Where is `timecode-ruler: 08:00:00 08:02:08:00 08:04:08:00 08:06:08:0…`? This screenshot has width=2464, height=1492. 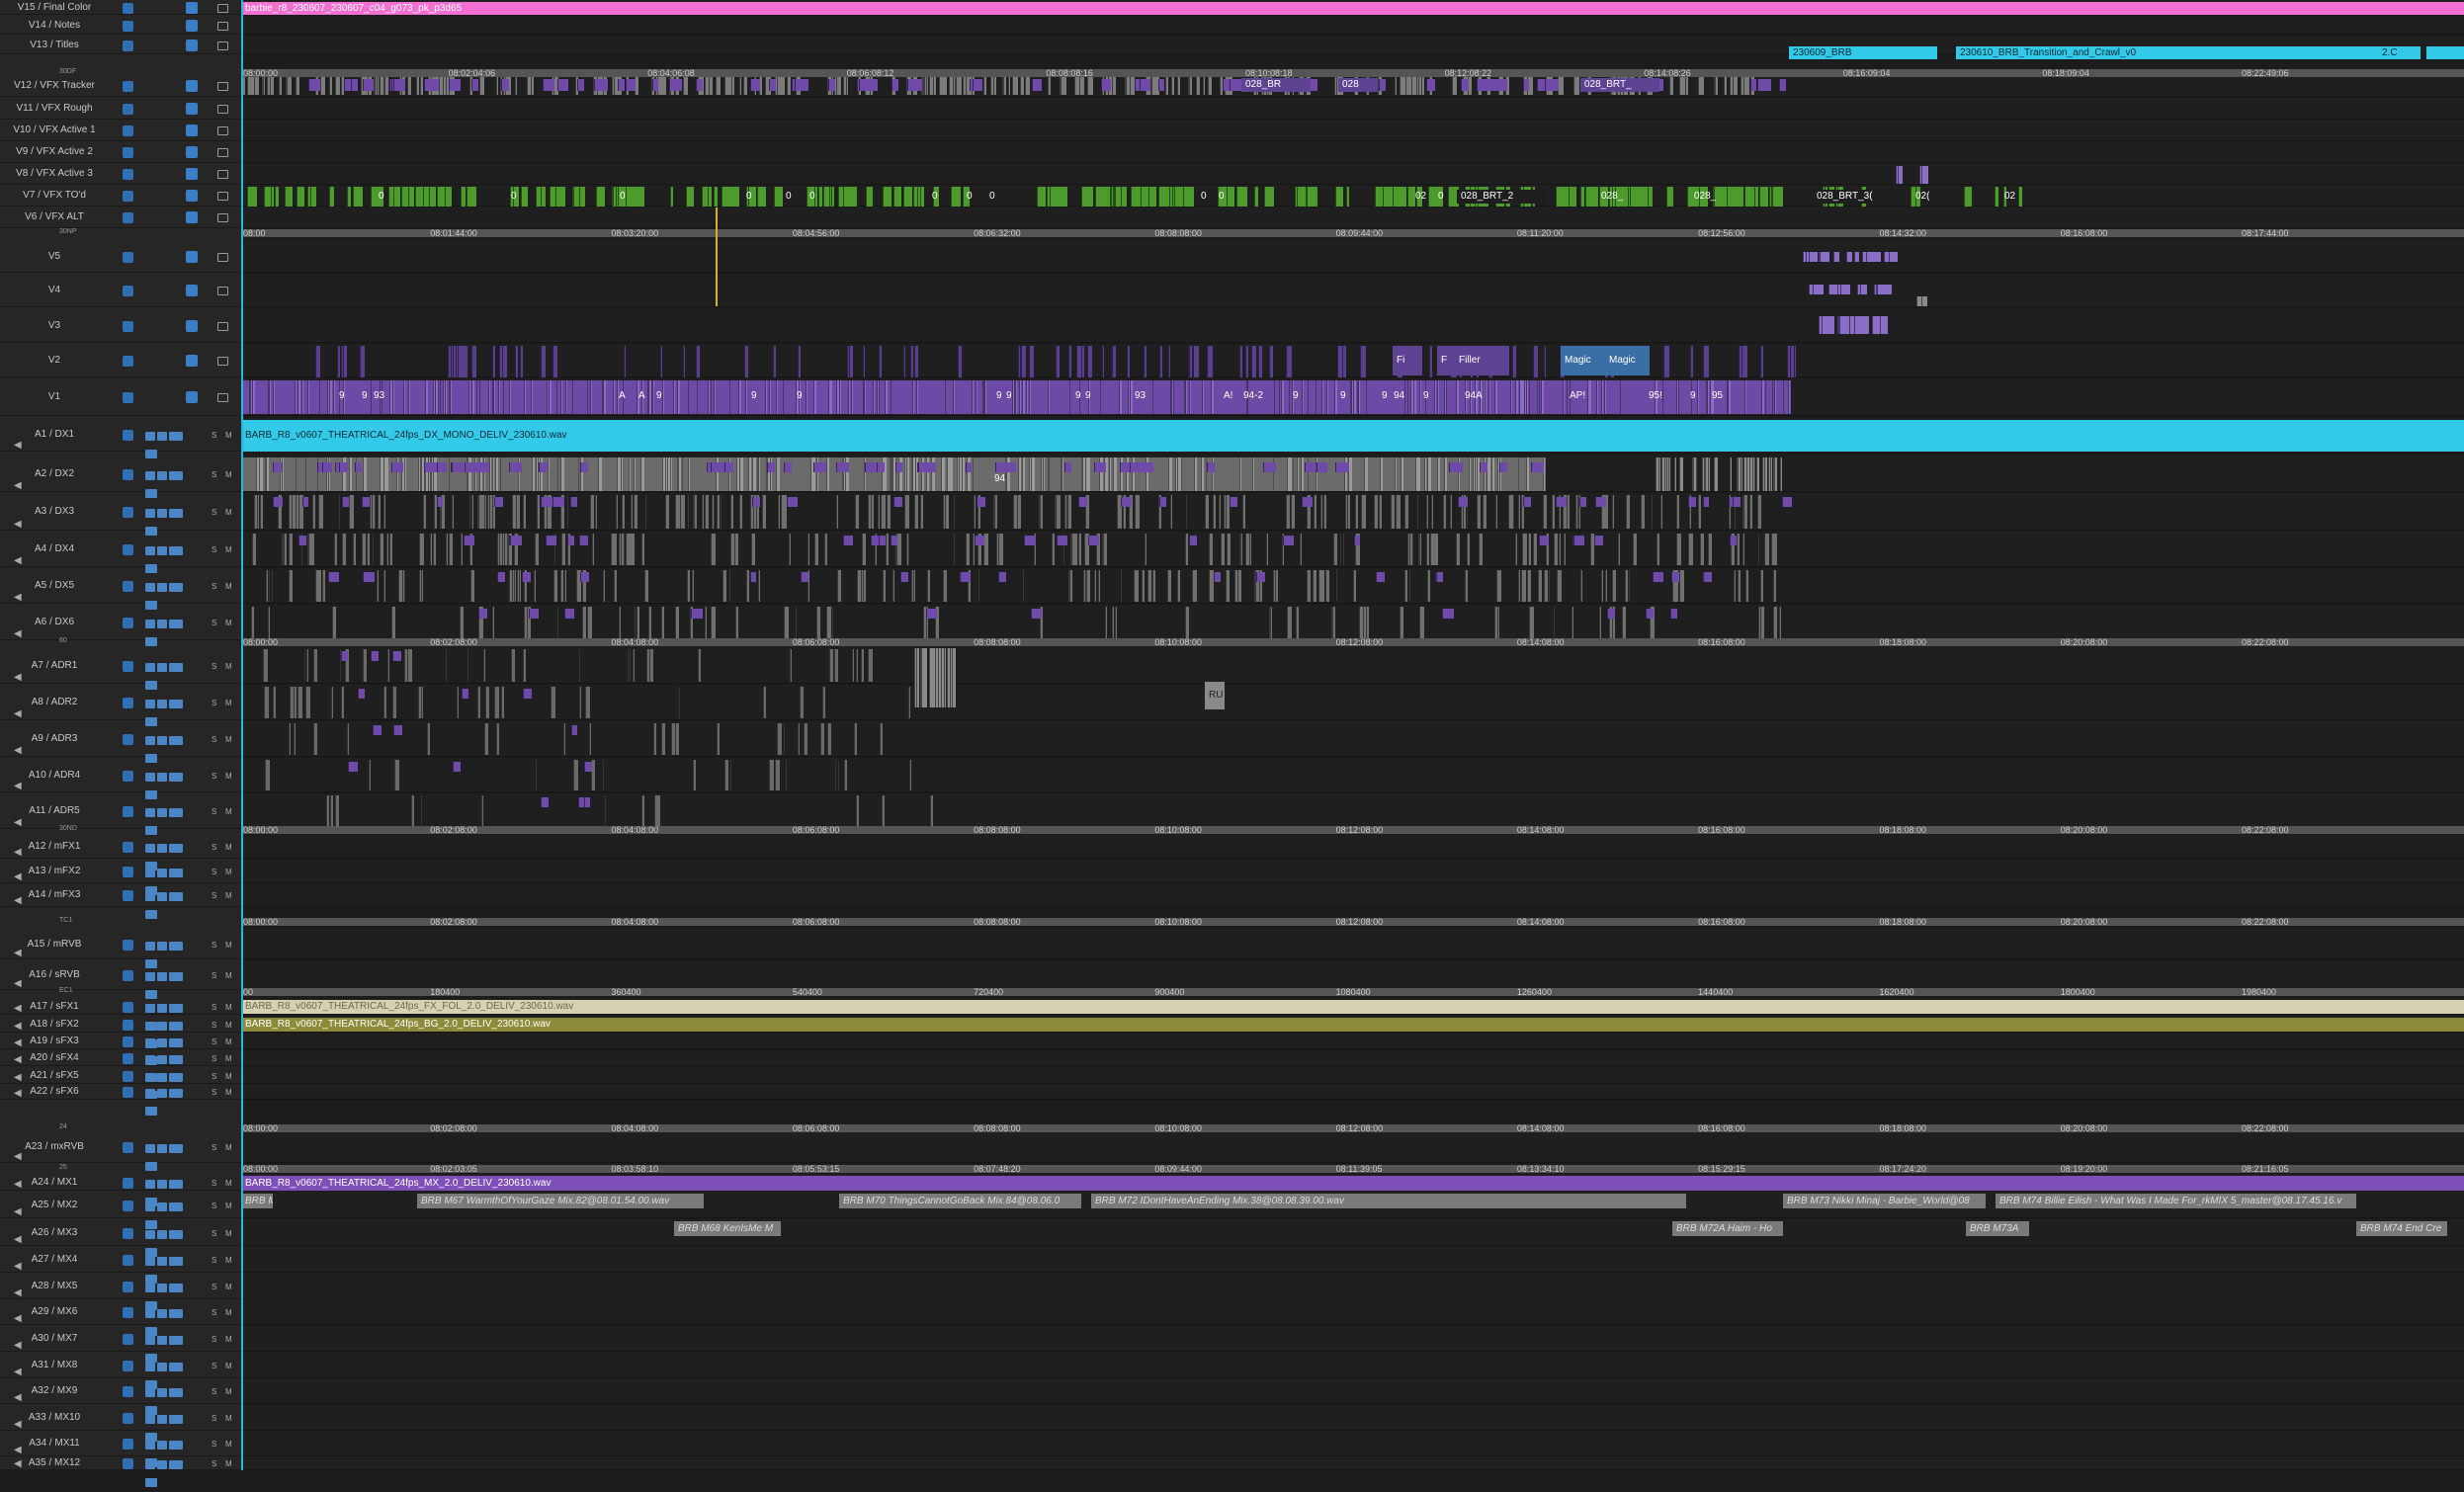 timecode-ruler: 08:00:00 08:02:08:00 08:04:08:00 08:06:08:0… is located at coordinates (1352, 922).